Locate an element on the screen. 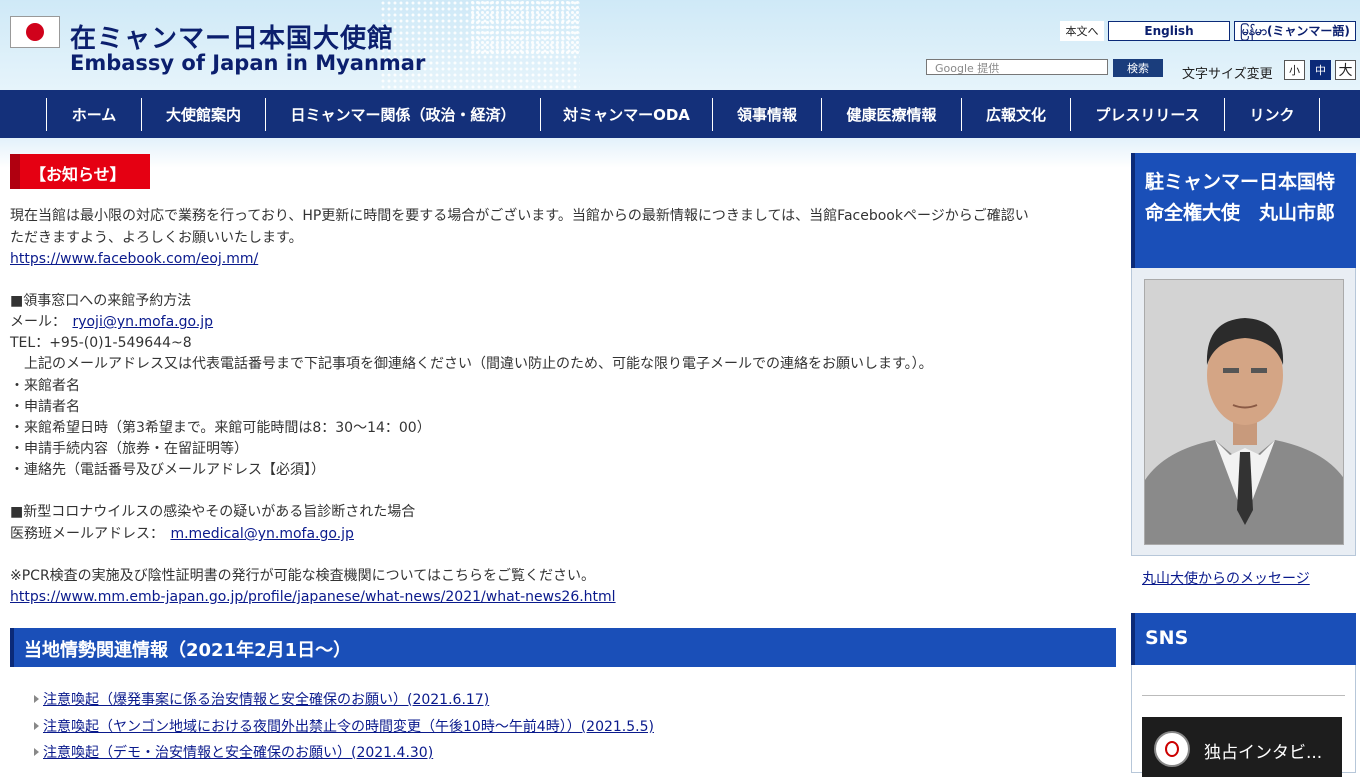 Image resolution: width=1360 pixels, height=777 pixels. local-info-link: 注意喚起（爆発事案に係る治安情報と安全確保のお願い）(2021.6.17) is located at coordinates (266, 700).